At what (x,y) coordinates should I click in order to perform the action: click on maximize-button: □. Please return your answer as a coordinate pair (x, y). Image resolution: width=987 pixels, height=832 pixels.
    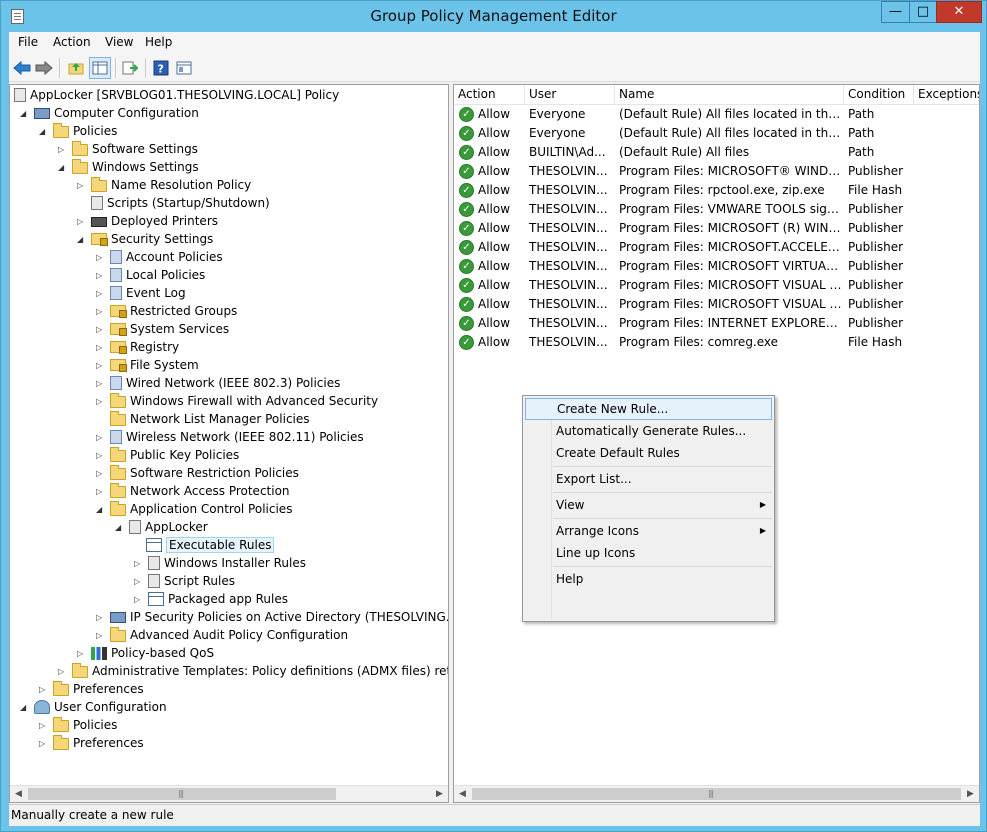
    Looking at the image, I should click on (923, 12).